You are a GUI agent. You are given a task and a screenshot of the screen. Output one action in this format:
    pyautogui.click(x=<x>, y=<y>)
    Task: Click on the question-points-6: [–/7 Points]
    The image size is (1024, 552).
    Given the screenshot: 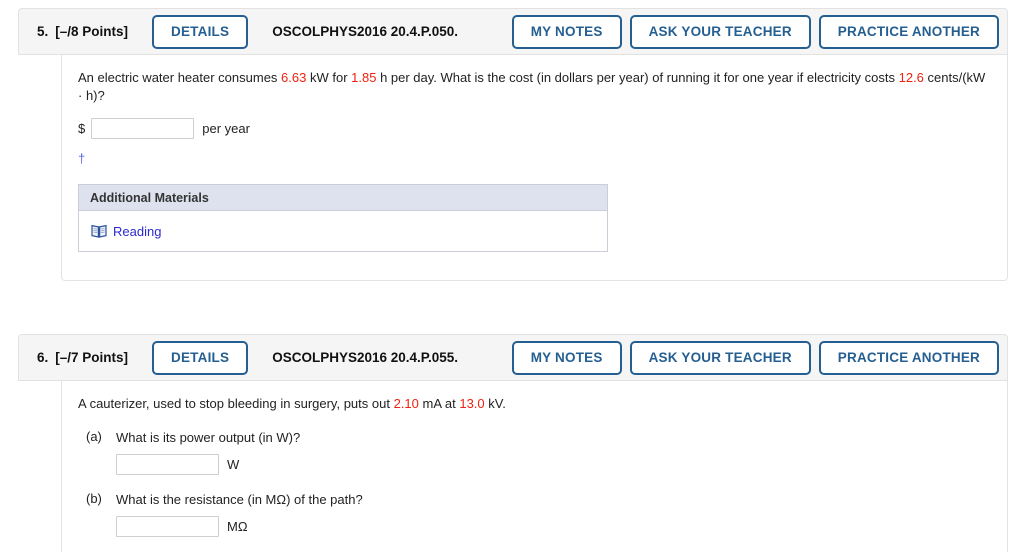 What is the action you would take?
    pyautogui.click(x=92, y=357)
    